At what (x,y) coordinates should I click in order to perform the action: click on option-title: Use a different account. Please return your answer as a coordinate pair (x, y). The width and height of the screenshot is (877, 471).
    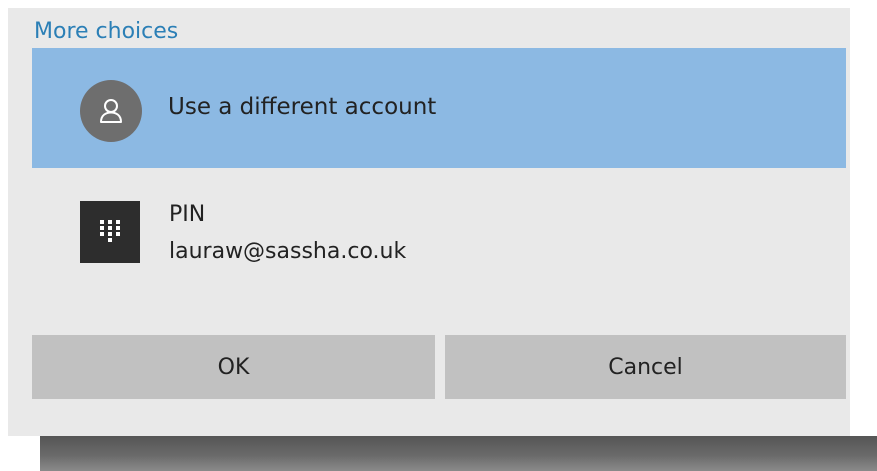
    Looking at the image, I should click on (302, 107).